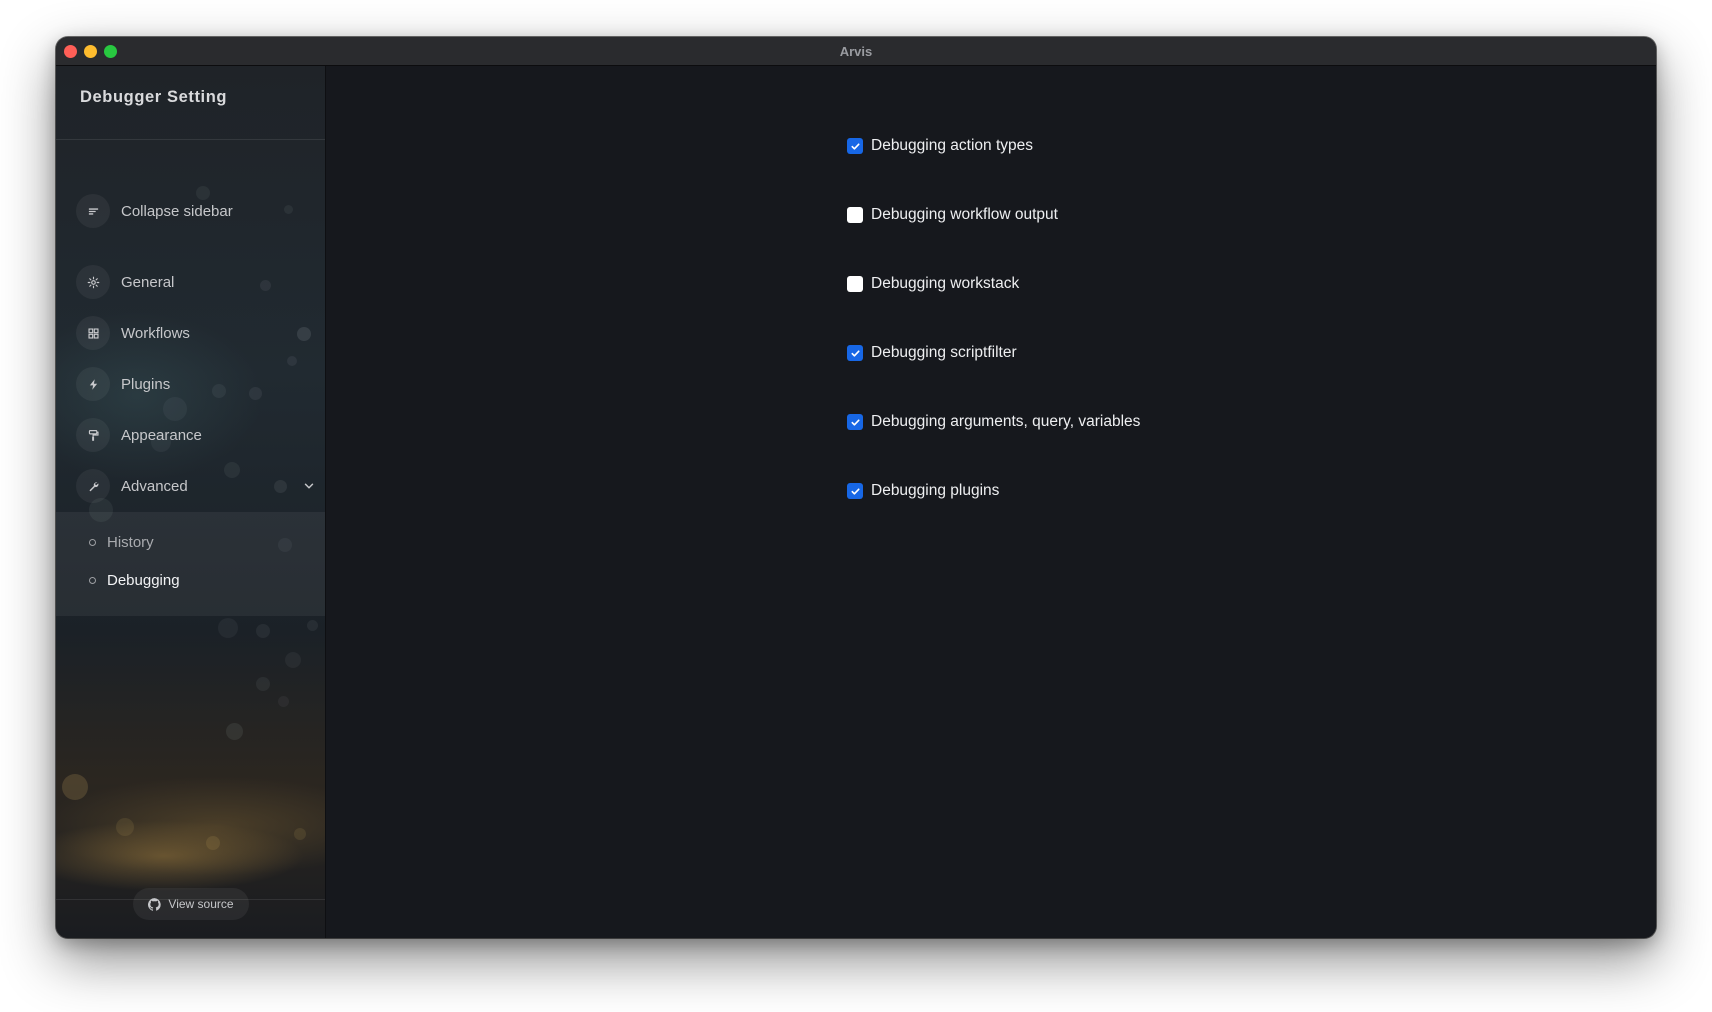  I want to click on sidebar-item-appearance: Appearance, so click(196, 435).